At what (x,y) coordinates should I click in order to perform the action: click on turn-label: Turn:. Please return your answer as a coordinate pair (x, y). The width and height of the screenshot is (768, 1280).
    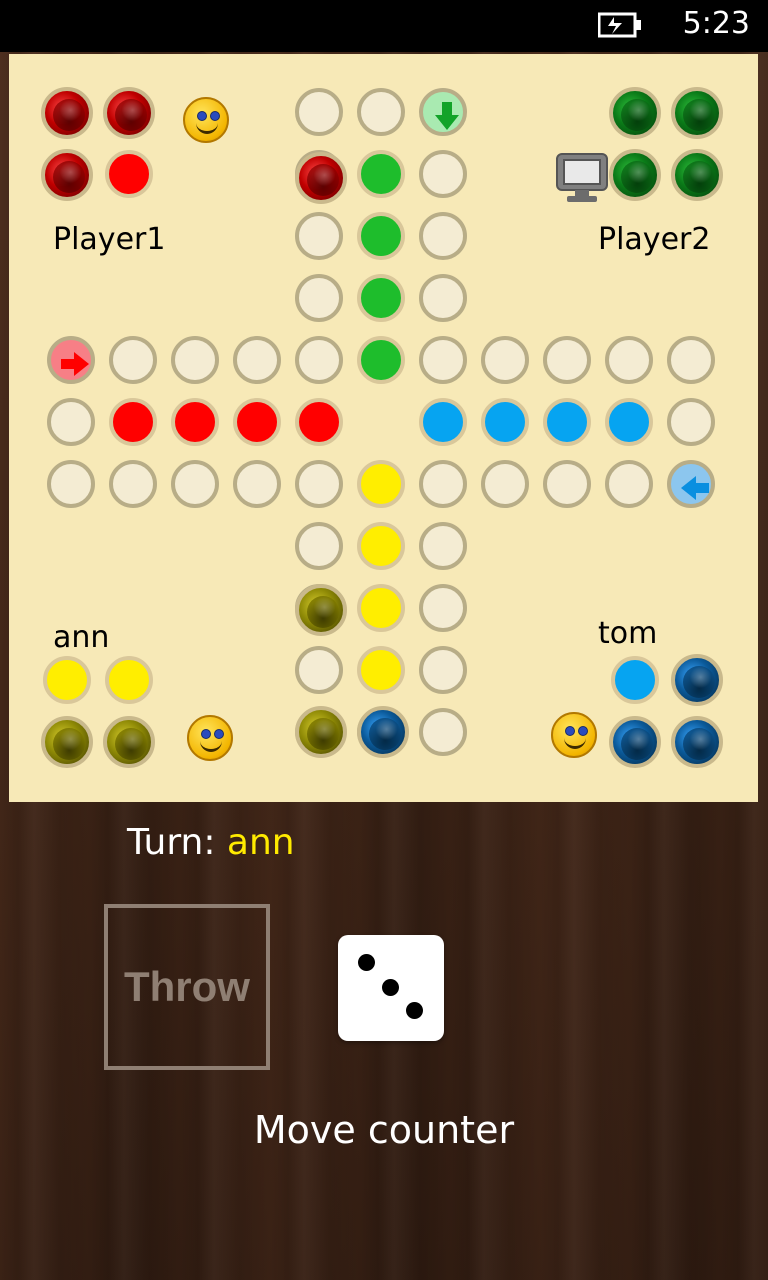
    Looking at the image, I should click on (171, 842).